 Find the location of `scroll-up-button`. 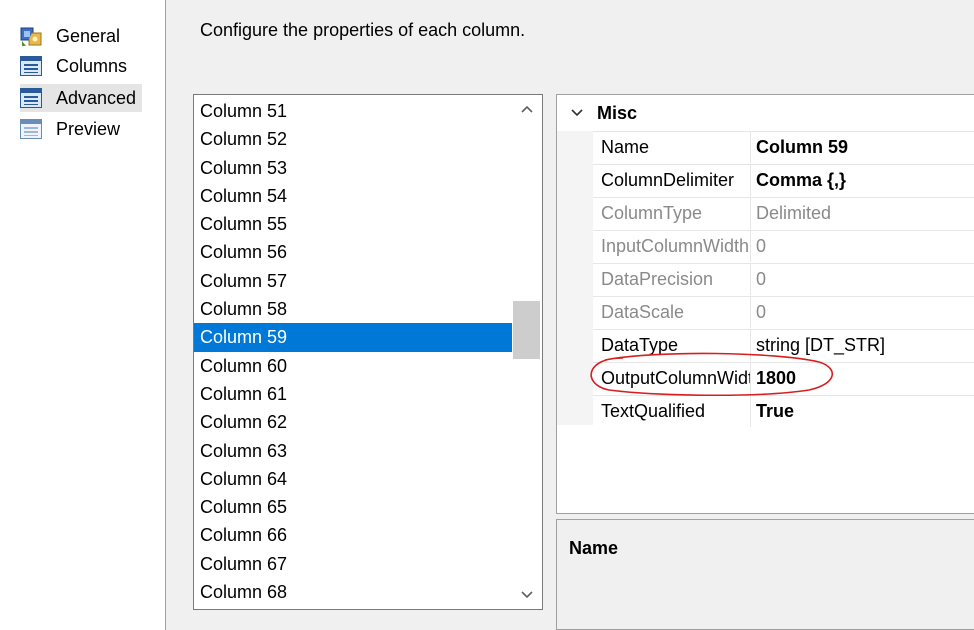

scroll-up-button is located at coordinates (527, 109).